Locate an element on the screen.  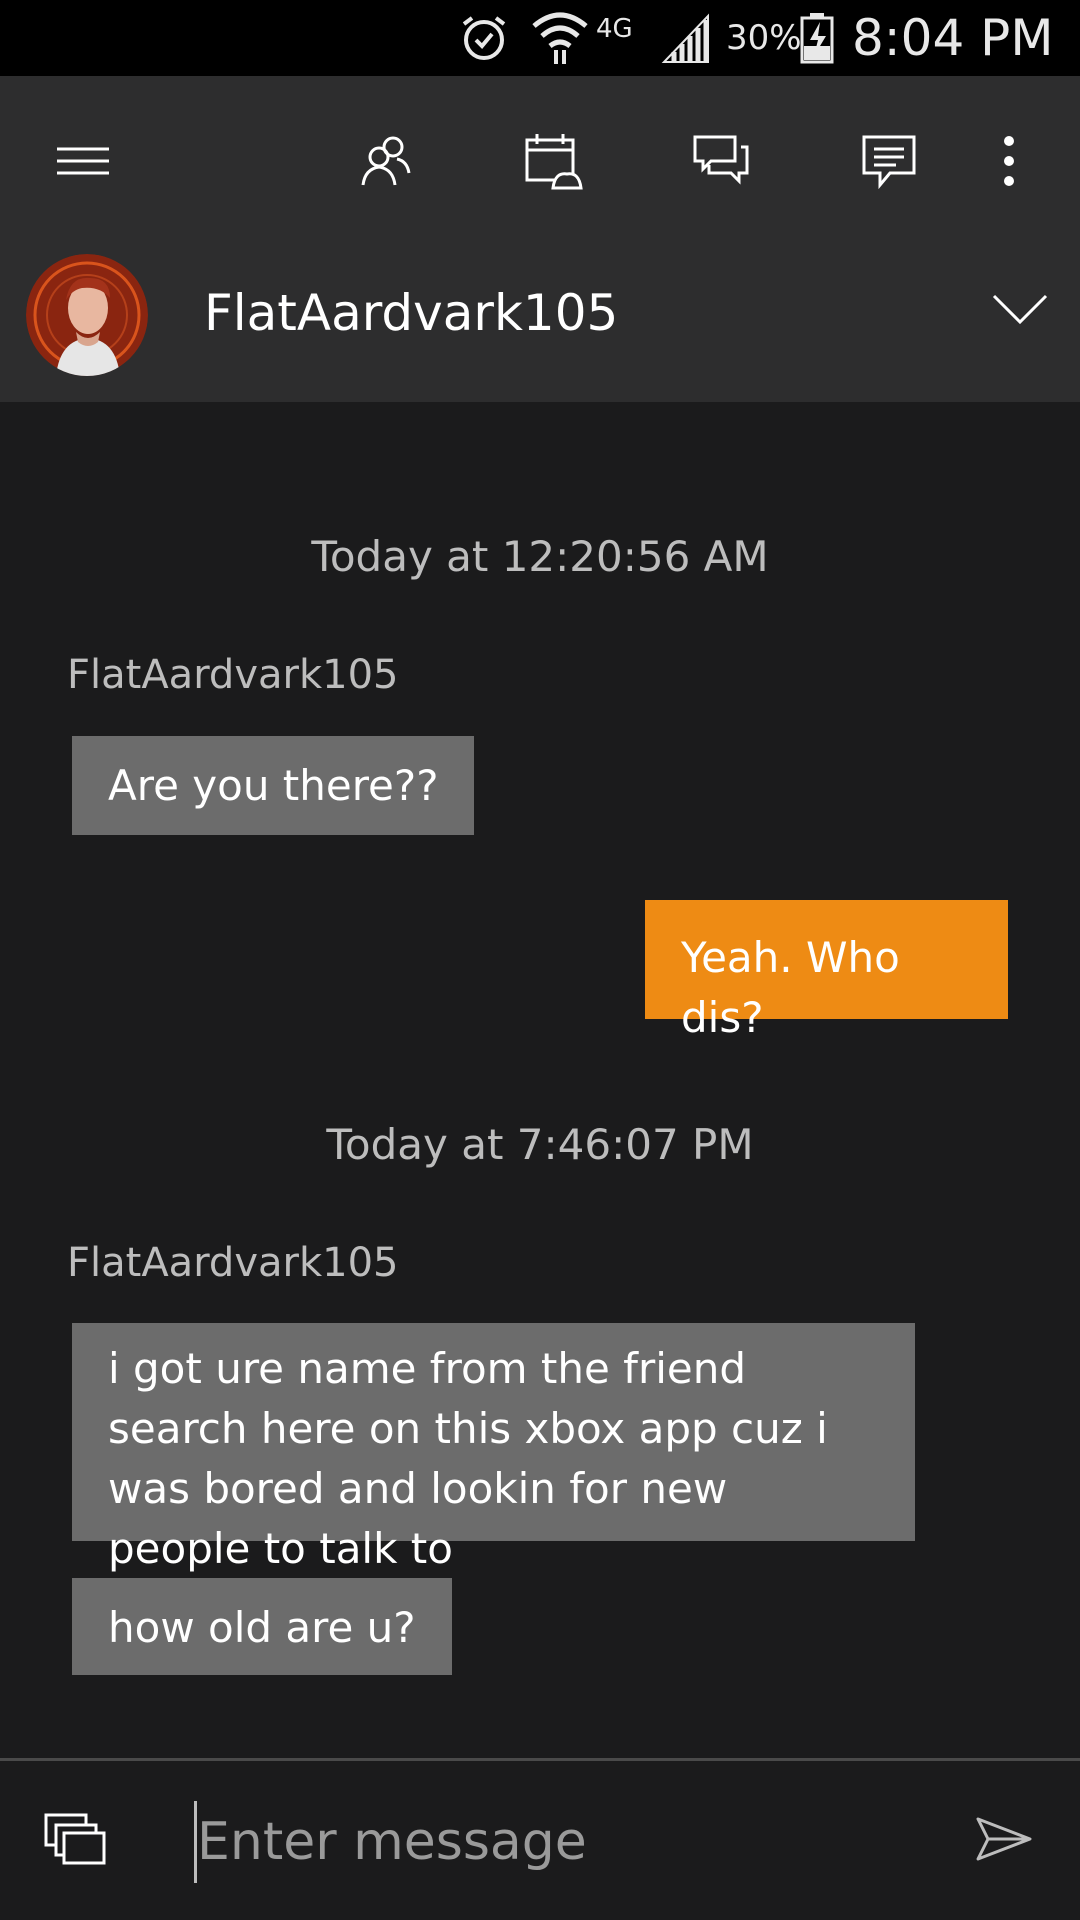
clock: 8:04 PM is located at coordinates (953, 38).